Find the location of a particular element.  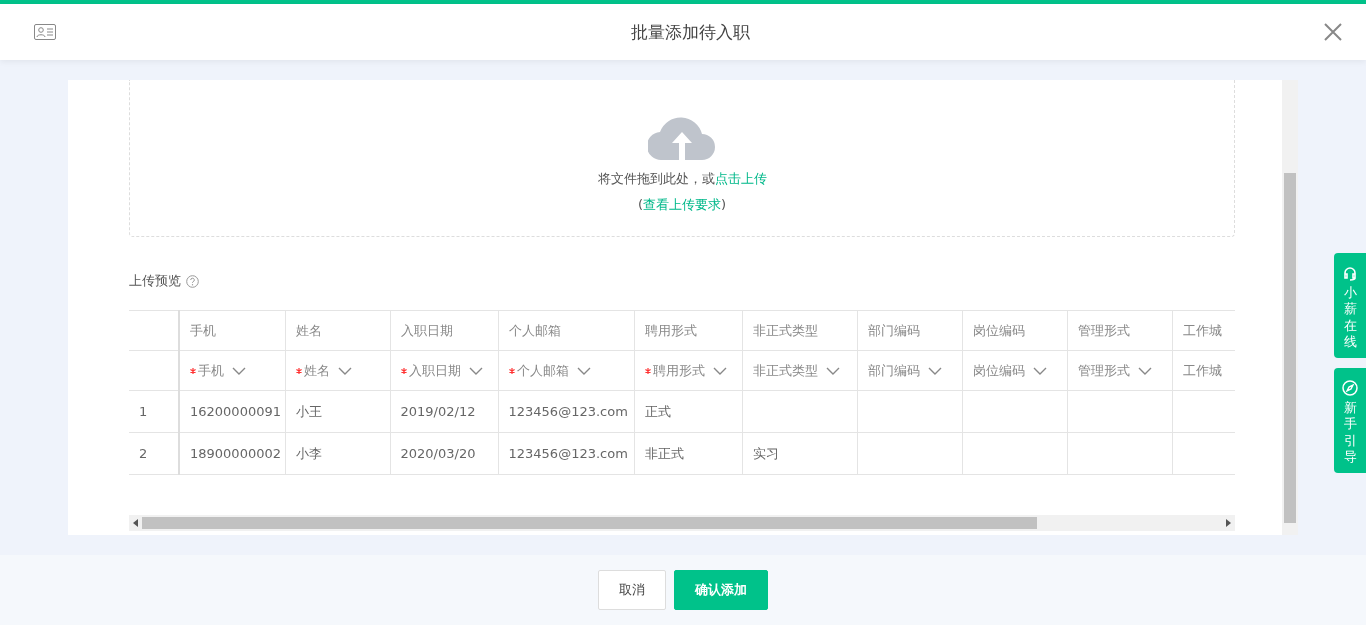

compass-icon is located at coordinates (1350, 388).